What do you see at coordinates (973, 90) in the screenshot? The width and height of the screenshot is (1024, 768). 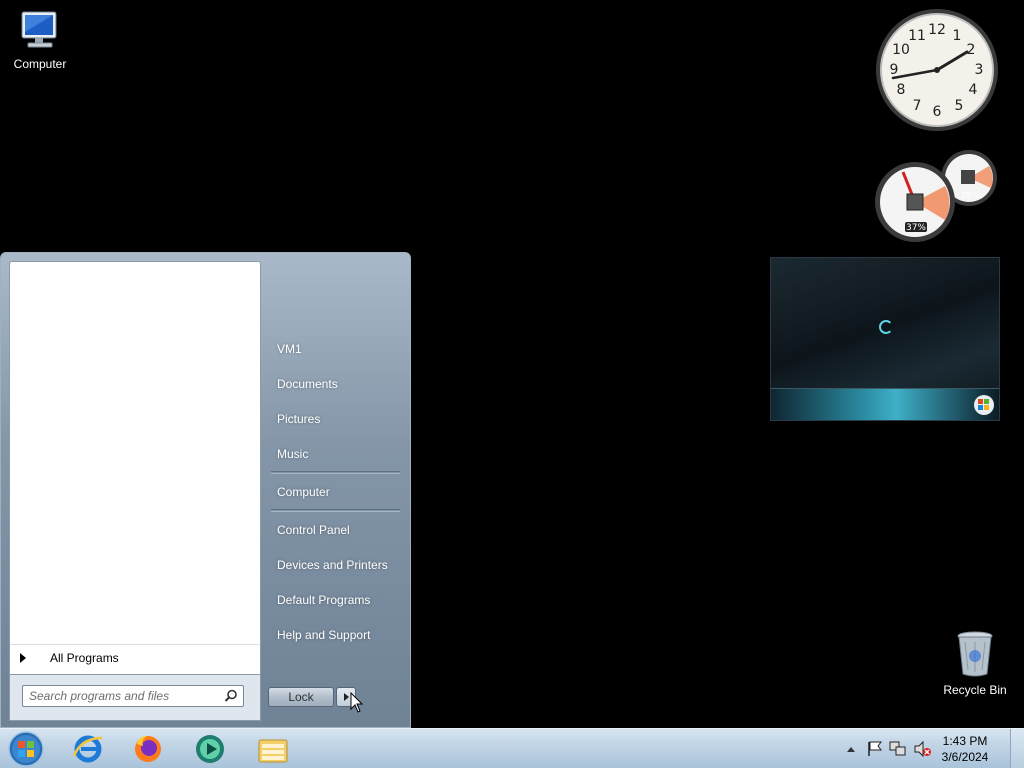 I see `clock-number: 4` at bounding box center [973, 90].